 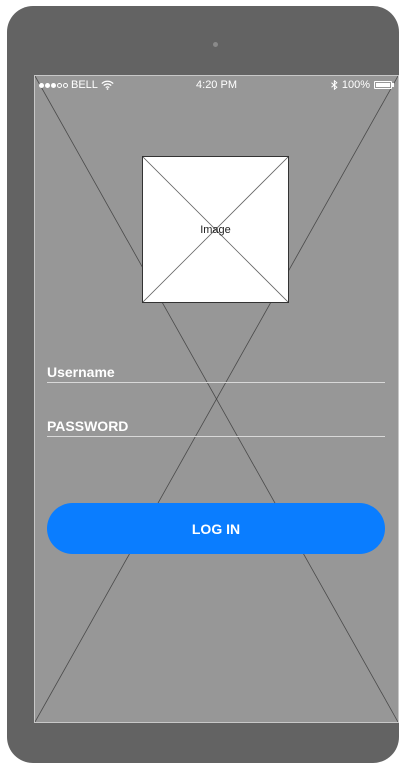 I want to click on login-button: LOG IN, so click(x=216, y=528).